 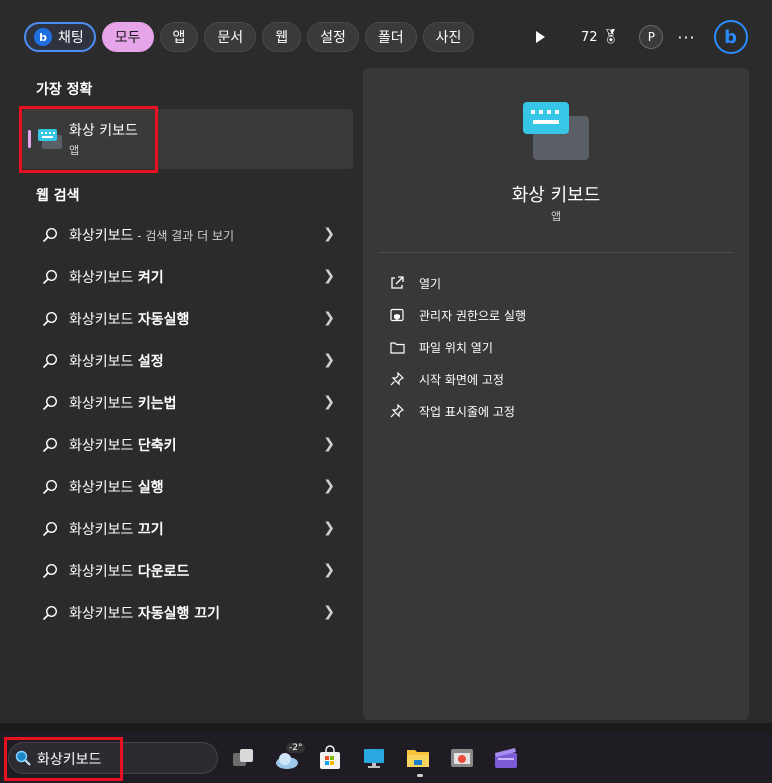 What do you see at coordinates (397, 347) in the screenshot?
I see `folder-icon` at bounding box center [397, 347].